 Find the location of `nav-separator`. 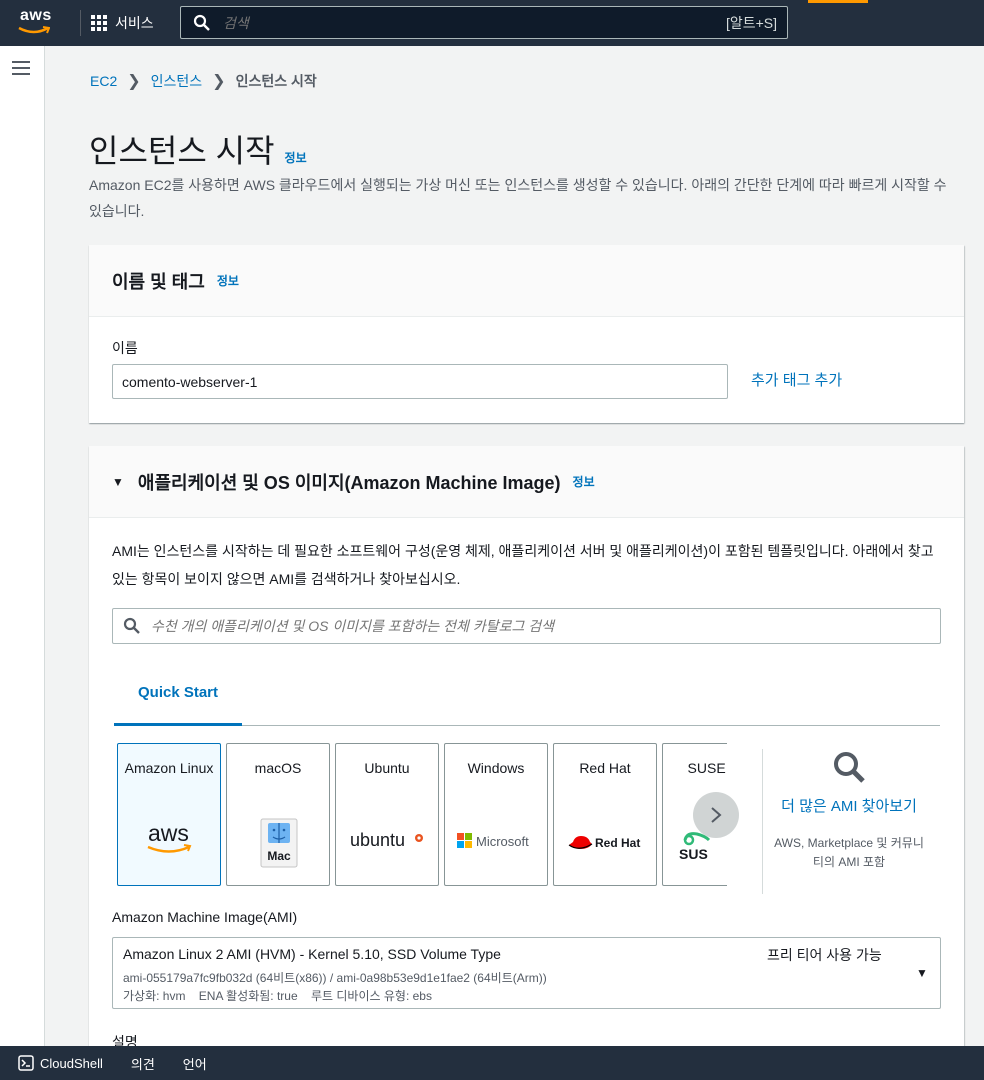

nav-separator is located at coordinates (80, 23).